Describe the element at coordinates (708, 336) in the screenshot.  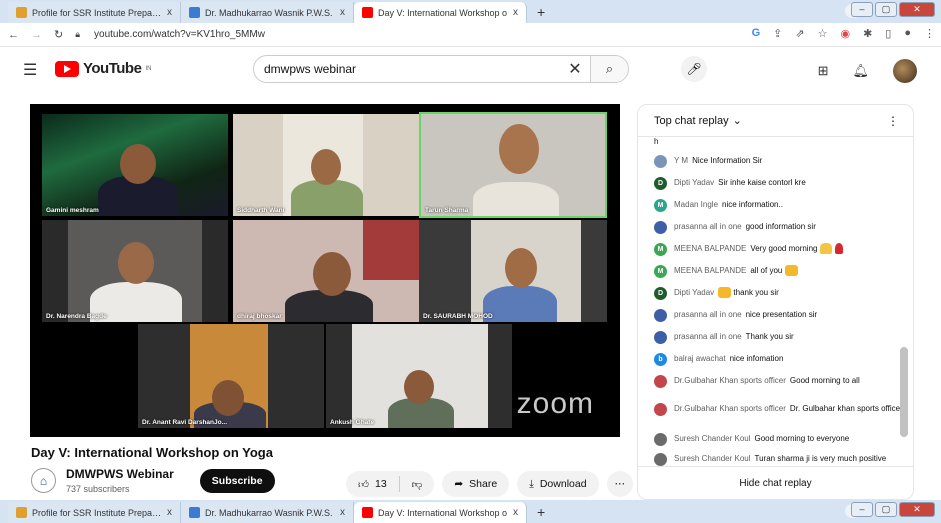
I see `chat-author: prasanna all in one` at that location.